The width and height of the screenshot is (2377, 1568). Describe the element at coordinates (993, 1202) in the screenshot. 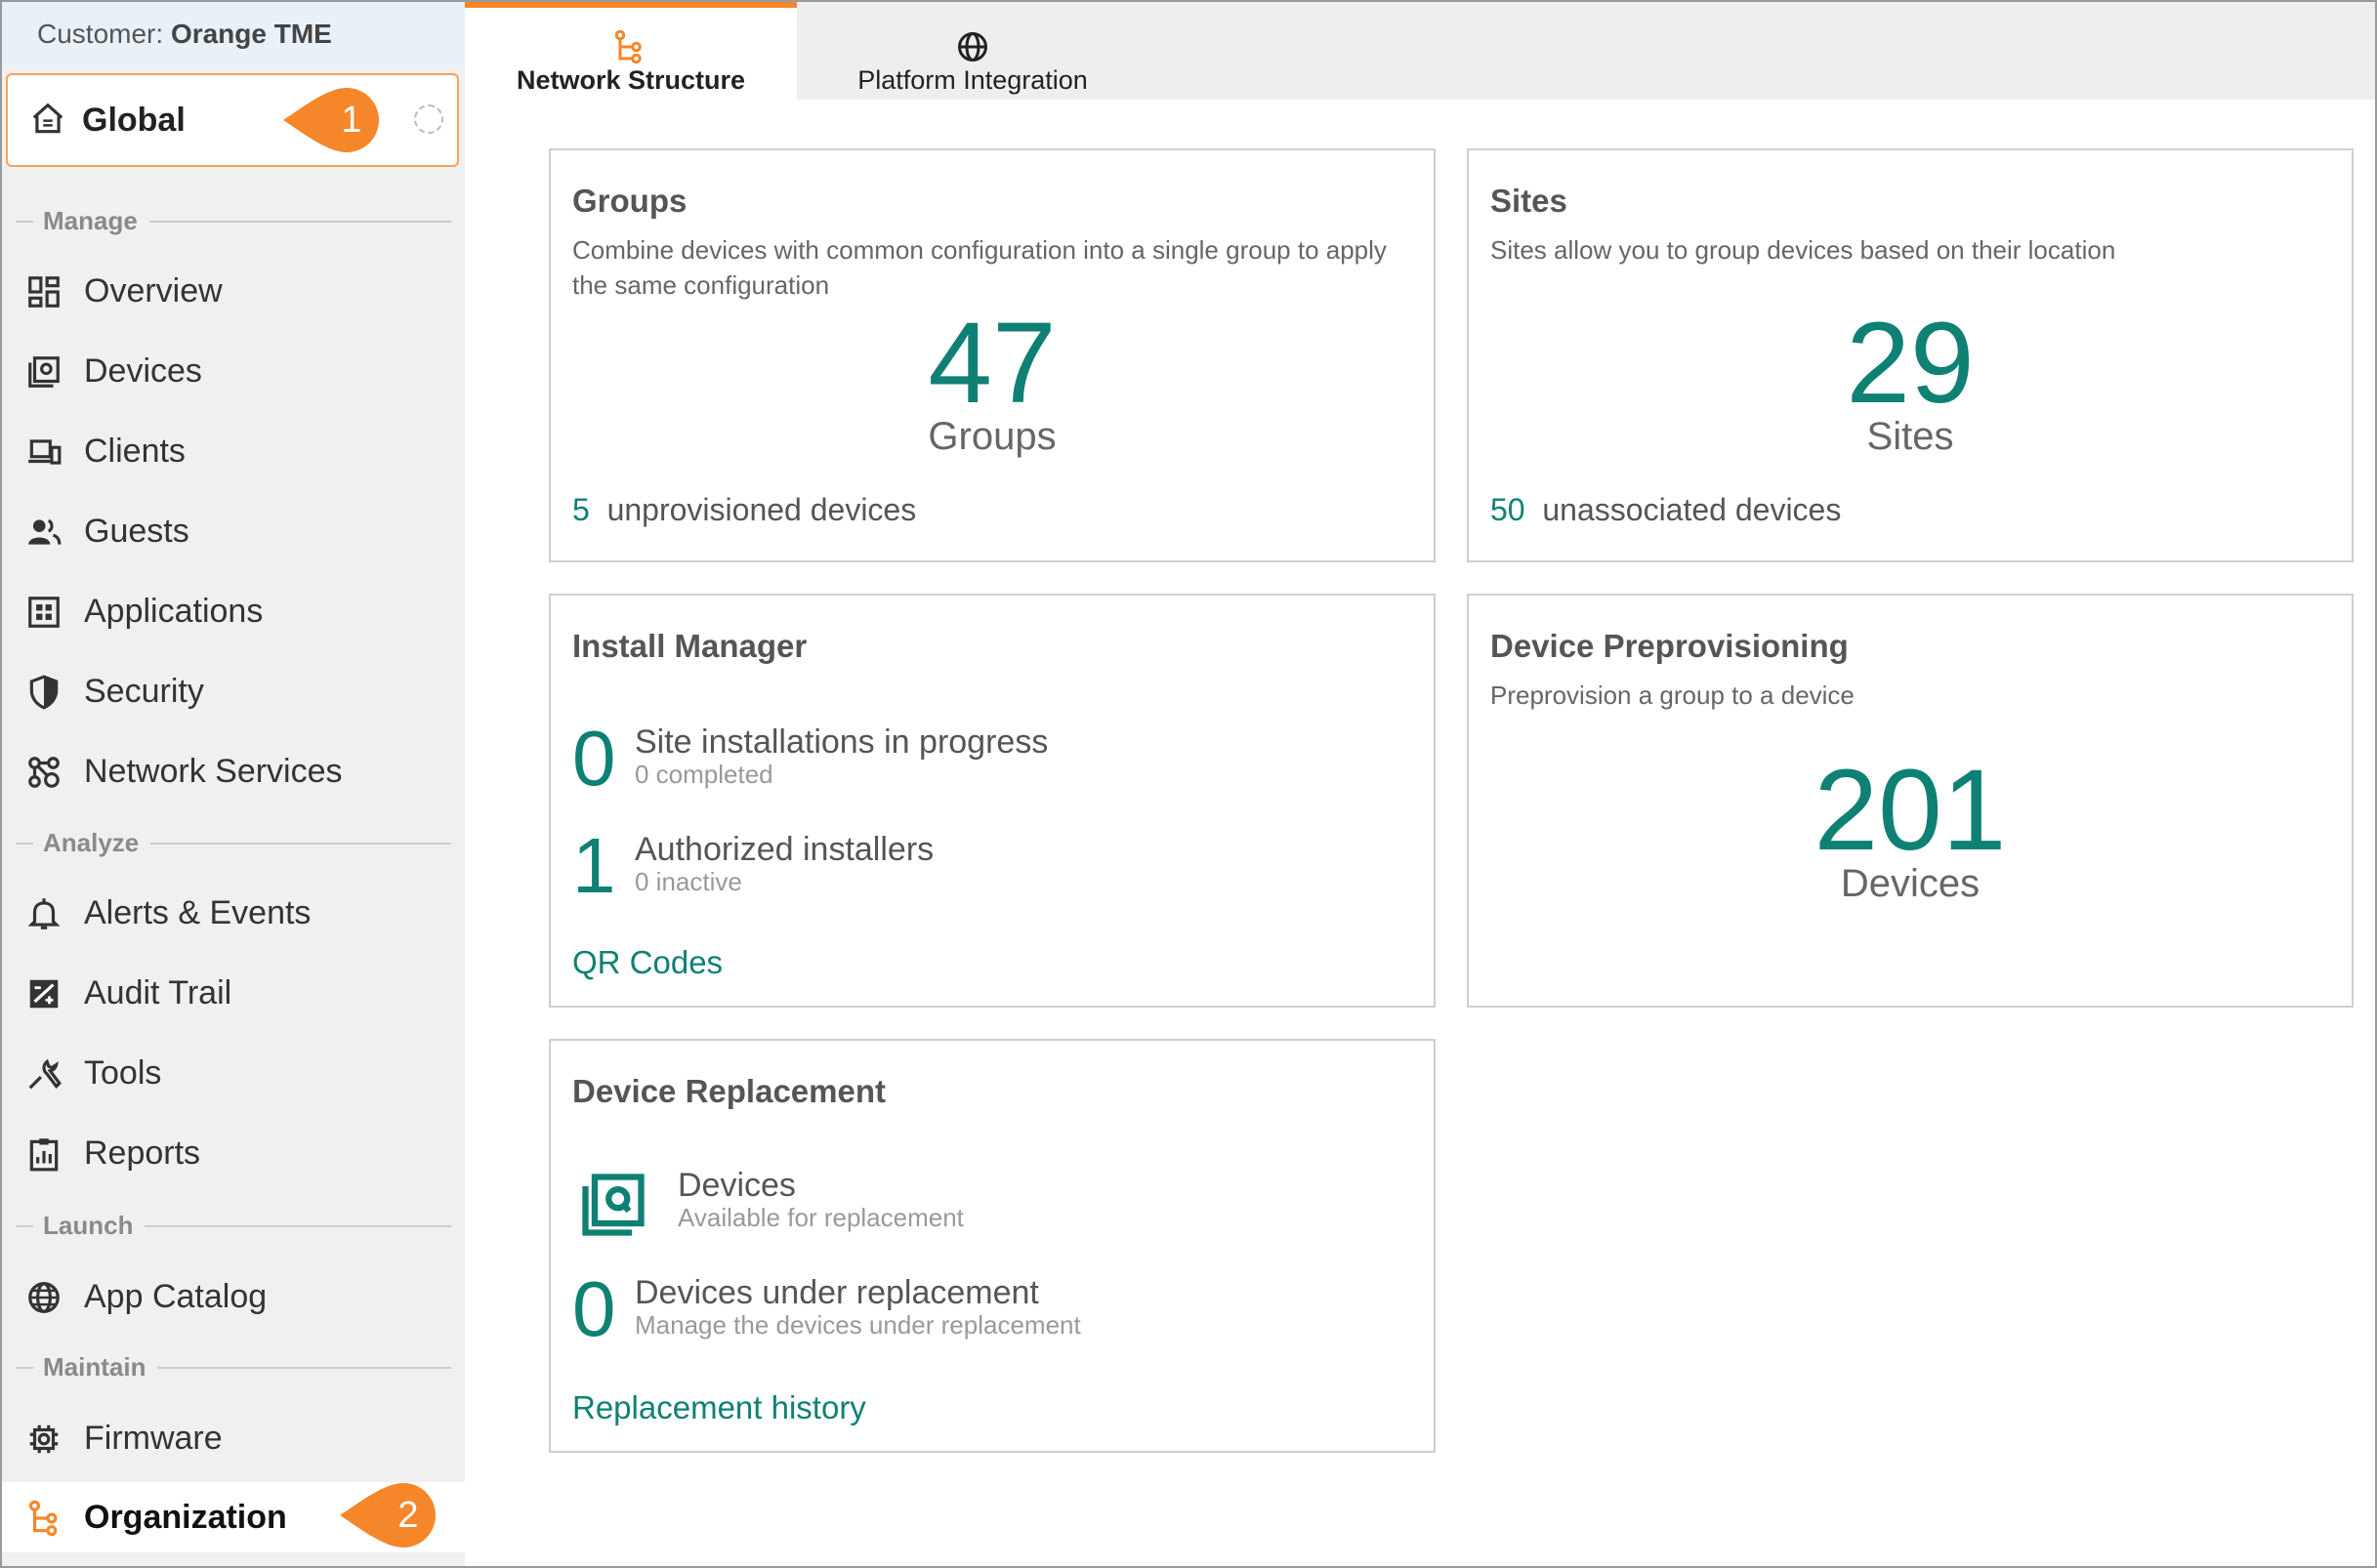

I see `replacement-devices-stat: Devices Available for replacement` at that location.